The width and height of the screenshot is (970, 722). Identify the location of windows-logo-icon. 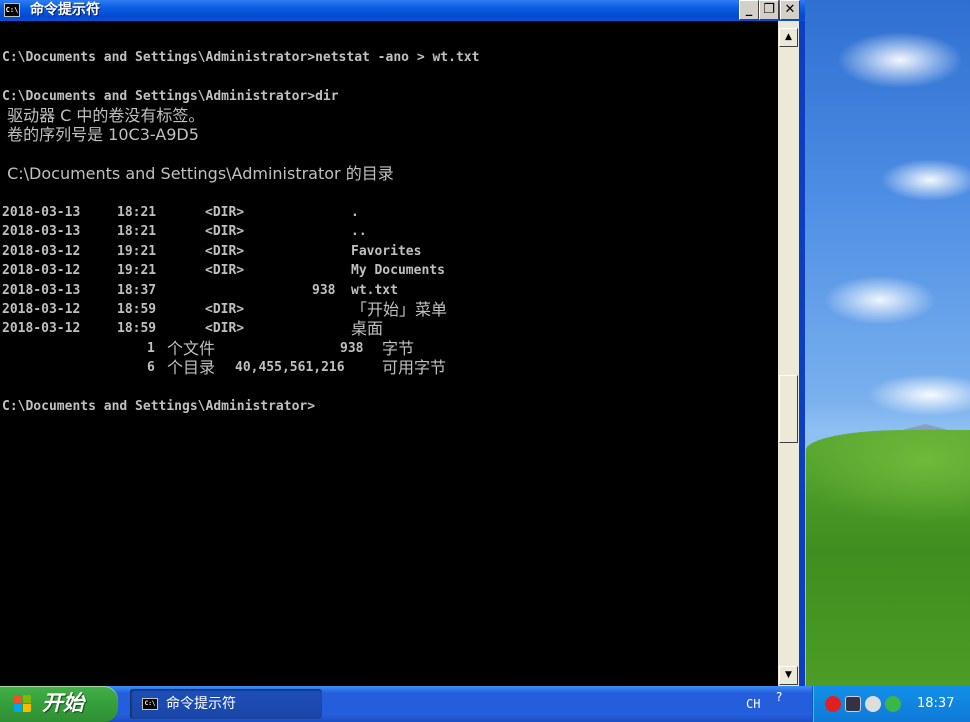
(23, 704).